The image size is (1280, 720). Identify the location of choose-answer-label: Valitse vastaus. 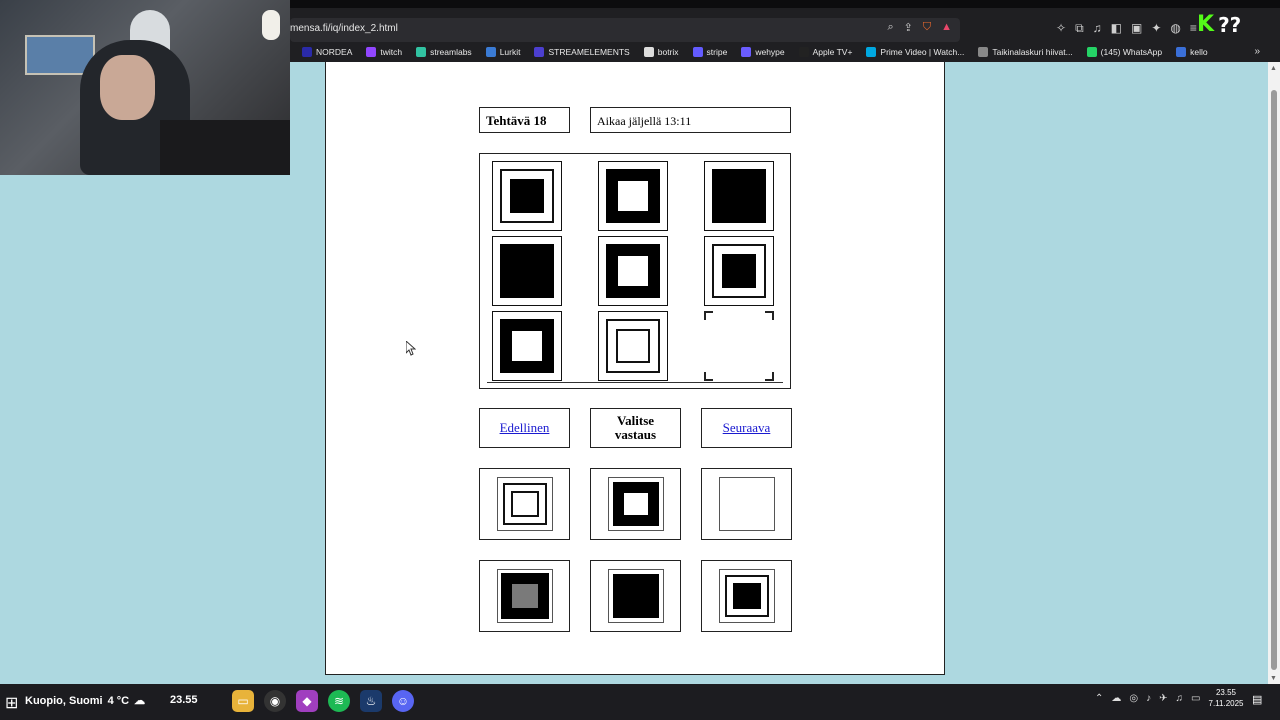
(635, 428).